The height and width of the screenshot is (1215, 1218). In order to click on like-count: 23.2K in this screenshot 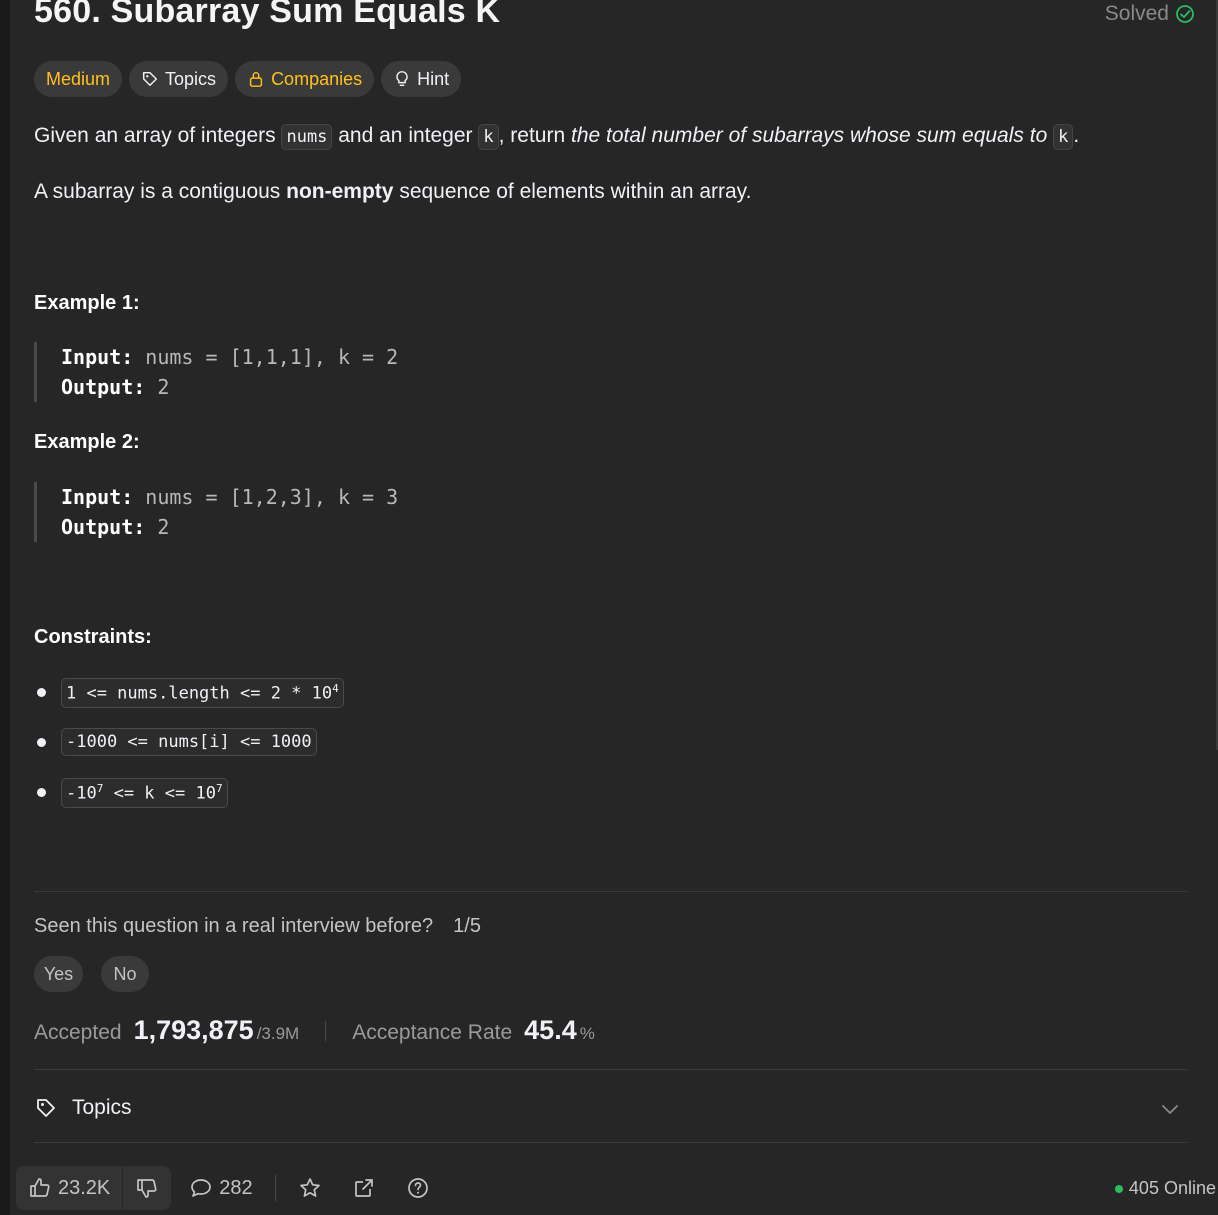, I will do `click(84, 1187)`.